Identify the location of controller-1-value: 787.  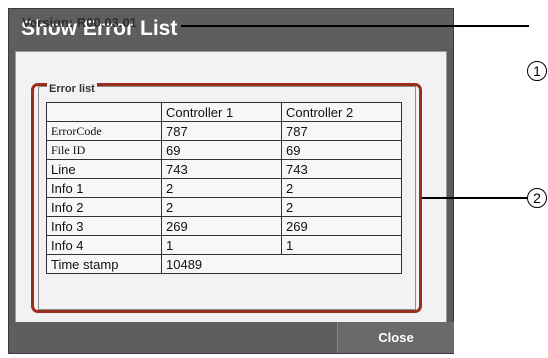
(221, 131).